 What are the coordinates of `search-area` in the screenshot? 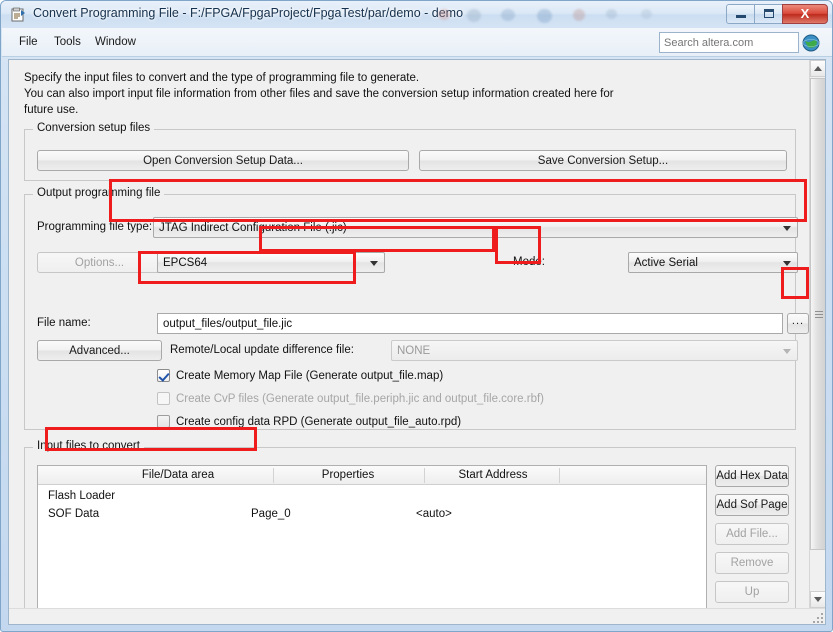 It's located at (741, 42).